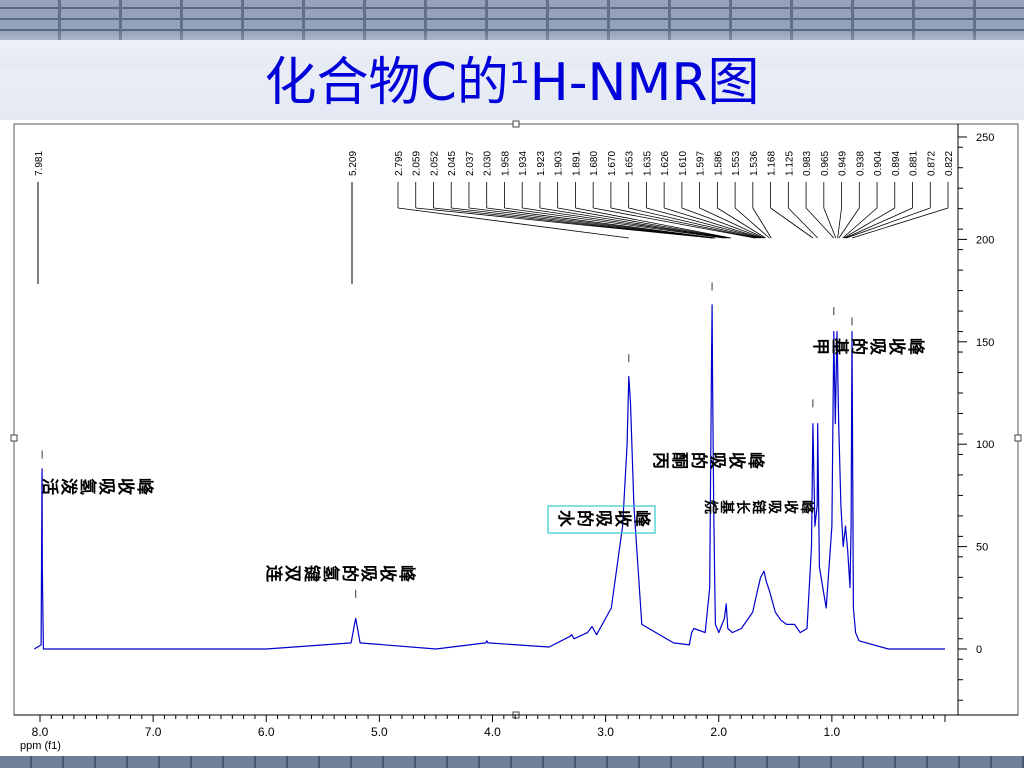 This screenshot has height=768, width=1024. Describe the element at coordinates (718, 163) in the screenshot. I see `peak-label: 1.586` at that location.